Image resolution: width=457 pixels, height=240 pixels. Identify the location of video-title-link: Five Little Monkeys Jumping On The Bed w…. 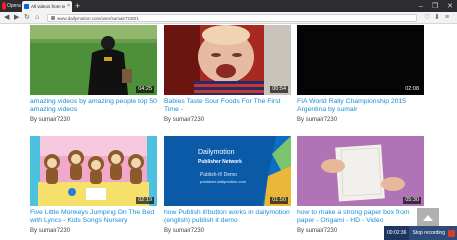
(93, 217).